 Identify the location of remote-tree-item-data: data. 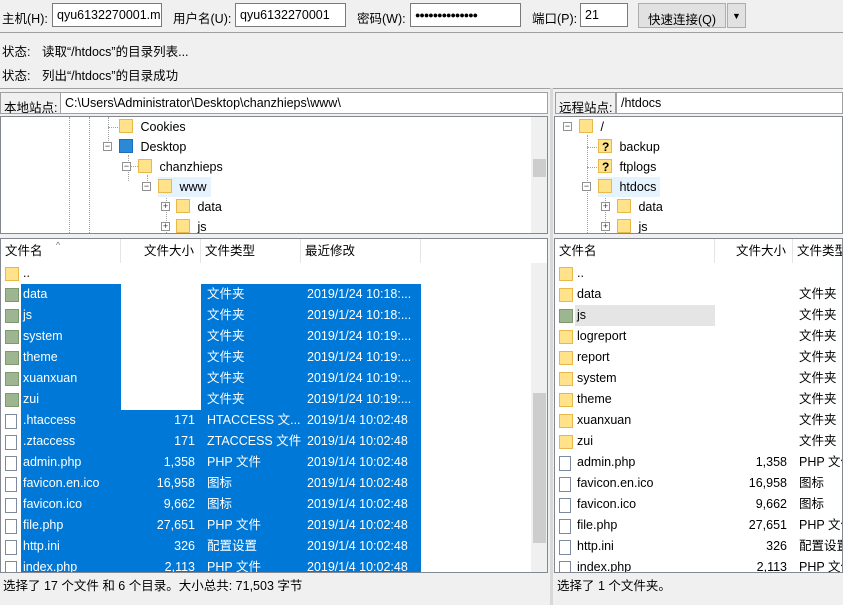
(640, 207).